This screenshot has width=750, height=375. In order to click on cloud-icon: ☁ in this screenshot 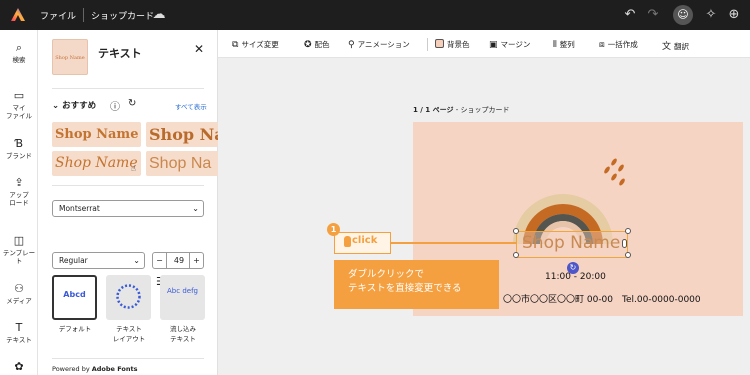, I will do `click(159, 14)`.